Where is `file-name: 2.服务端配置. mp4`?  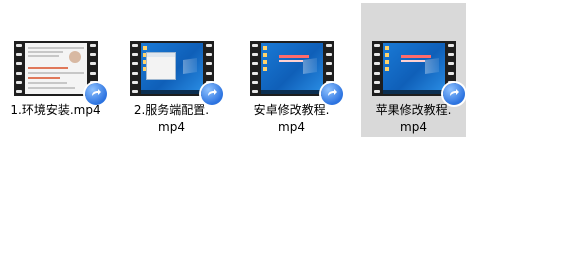
file-name: 2.服务端配置. mp4 is located at coordinates (171, 118).